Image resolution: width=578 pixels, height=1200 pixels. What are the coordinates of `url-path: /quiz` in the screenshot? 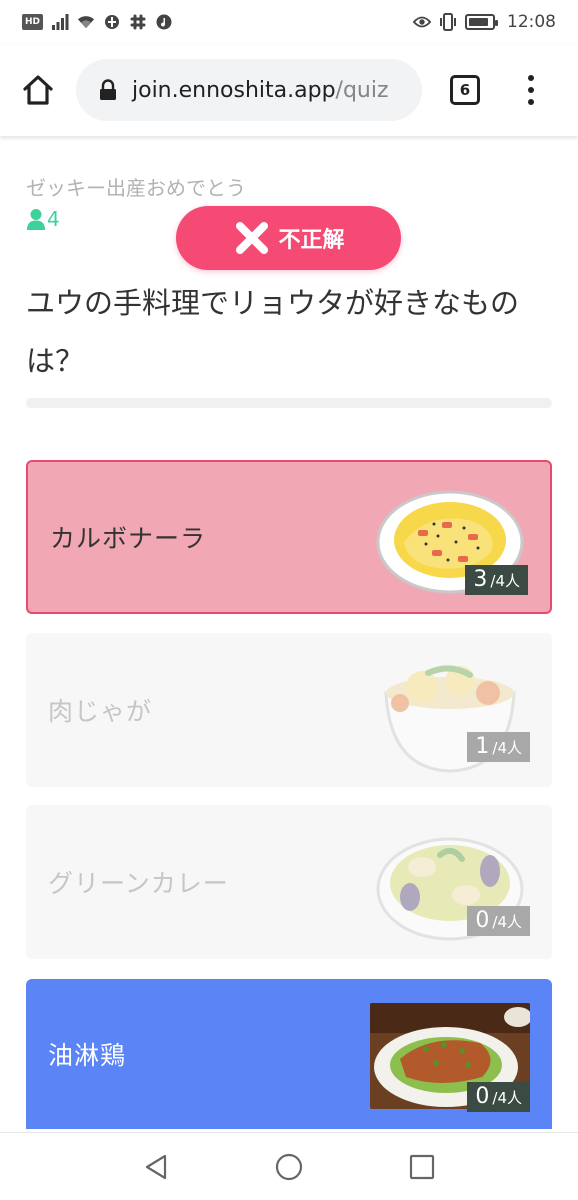 It's located at (362, 90).